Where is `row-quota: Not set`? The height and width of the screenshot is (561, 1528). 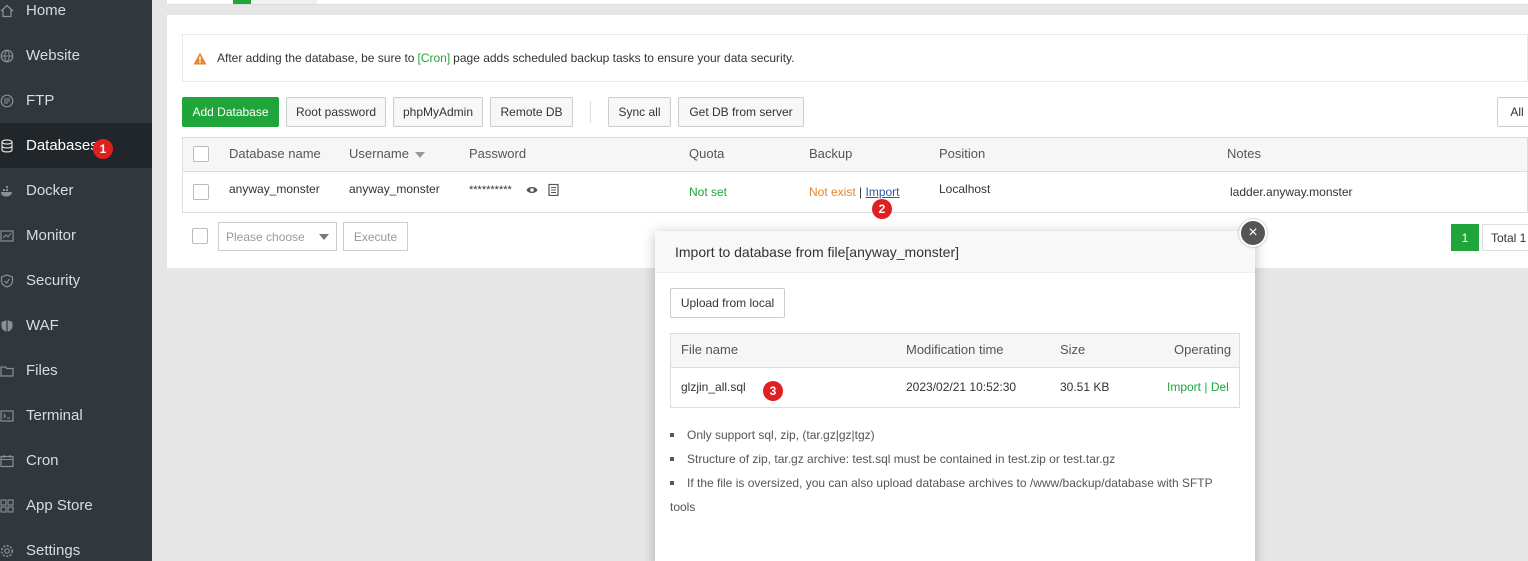
row-quota: Not set is located at coordinates (708, 192).